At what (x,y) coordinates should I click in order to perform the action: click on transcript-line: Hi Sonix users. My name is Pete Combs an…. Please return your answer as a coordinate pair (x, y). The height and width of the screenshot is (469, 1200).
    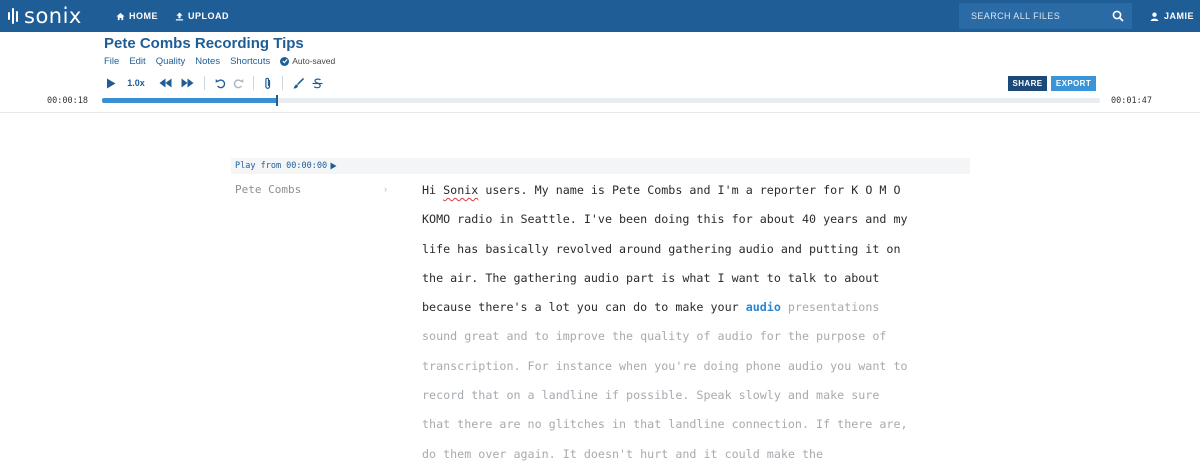
    Looking at the image, I should click on (682, 190).